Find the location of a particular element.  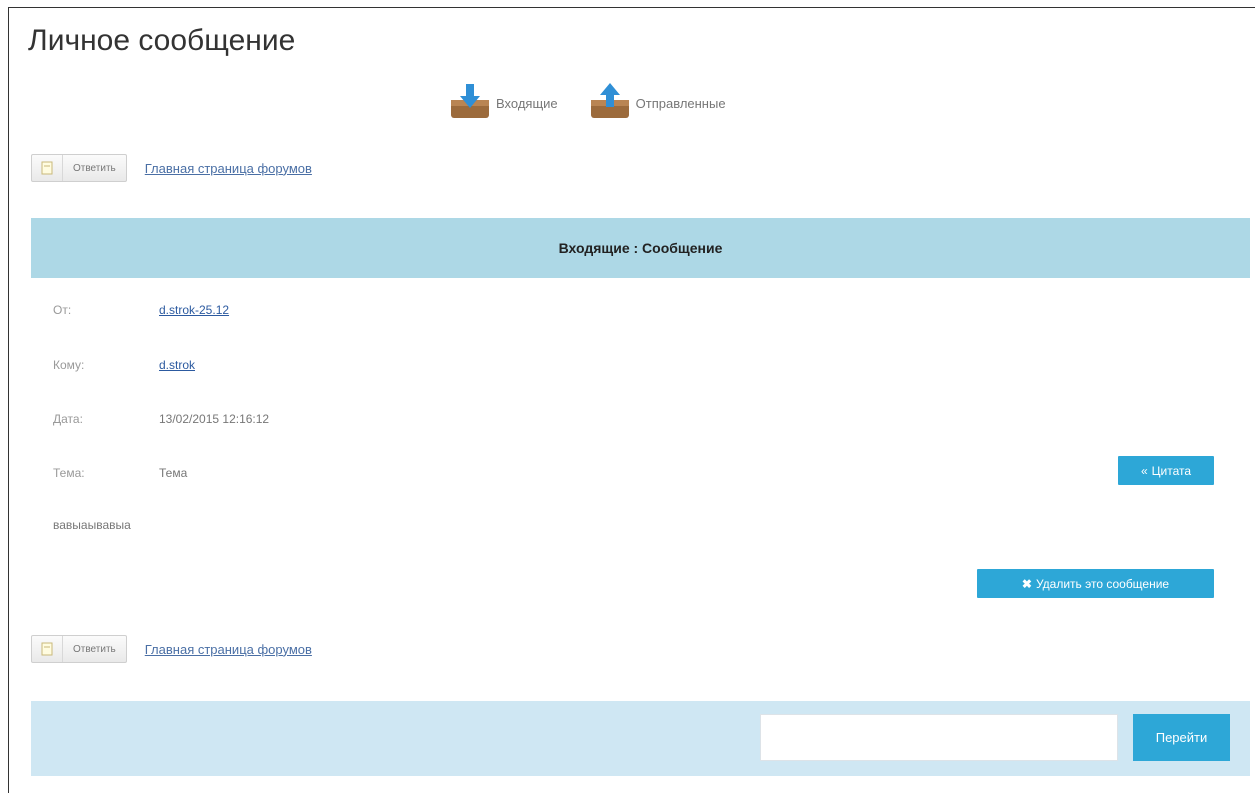

folder-sent-label: Отправленные is located at coordinates (680, 103).